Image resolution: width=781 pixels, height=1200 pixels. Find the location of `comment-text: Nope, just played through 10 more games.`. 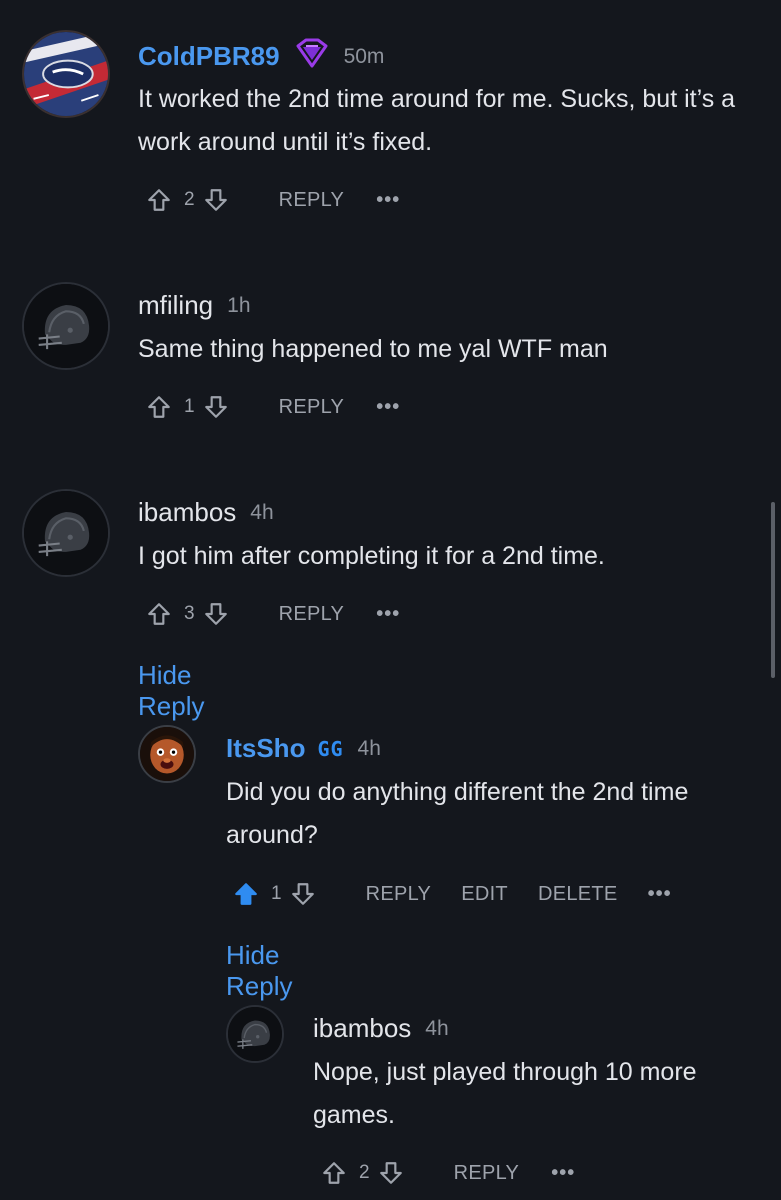

comment-text: Nope, just played through 10 more games. is located at coordinates (505, 1093).